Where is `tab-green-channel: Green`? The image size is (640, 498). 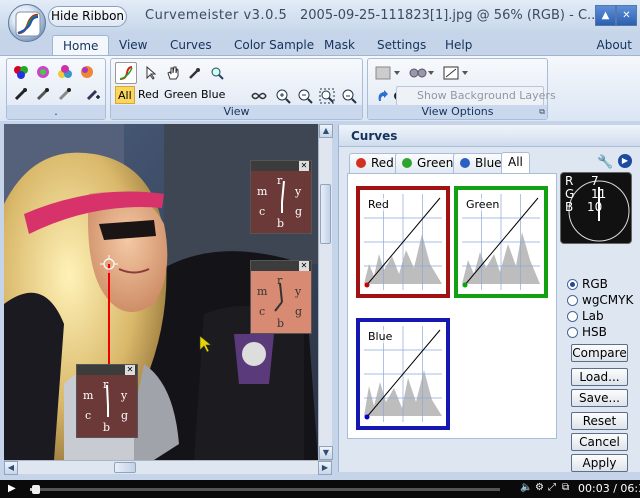 tab-green-channel: Green is located at coordinates (428, 163).